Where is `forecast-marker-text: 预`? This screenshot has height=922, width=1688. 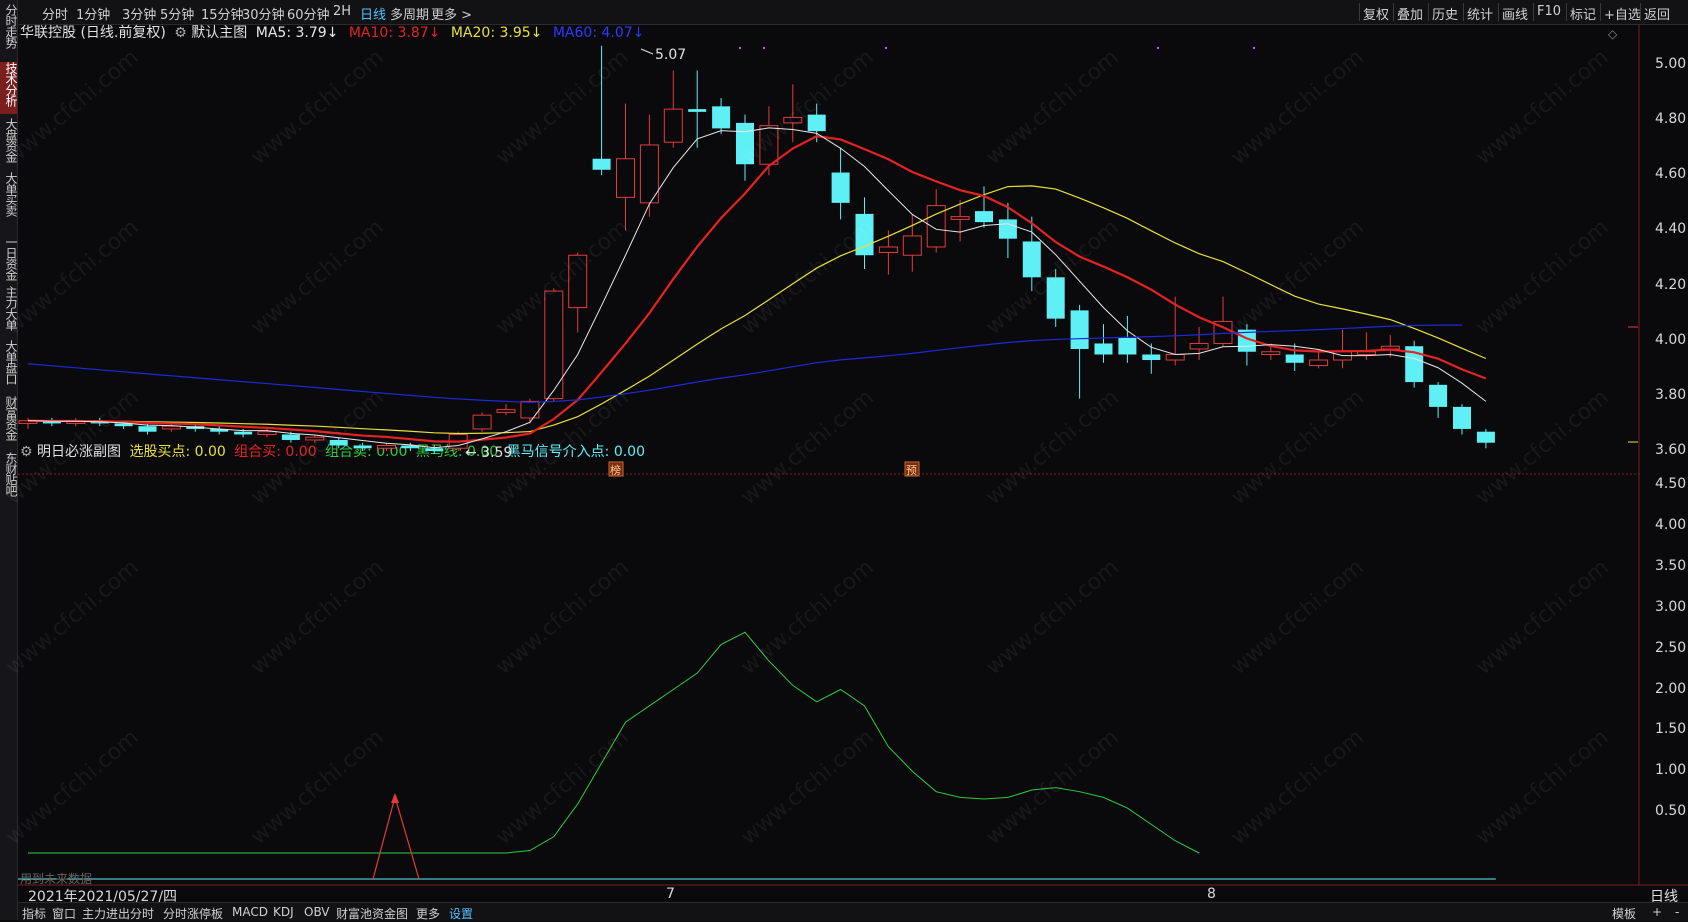 forecast-marker-text: 预 is located at coordinates (911, 470).